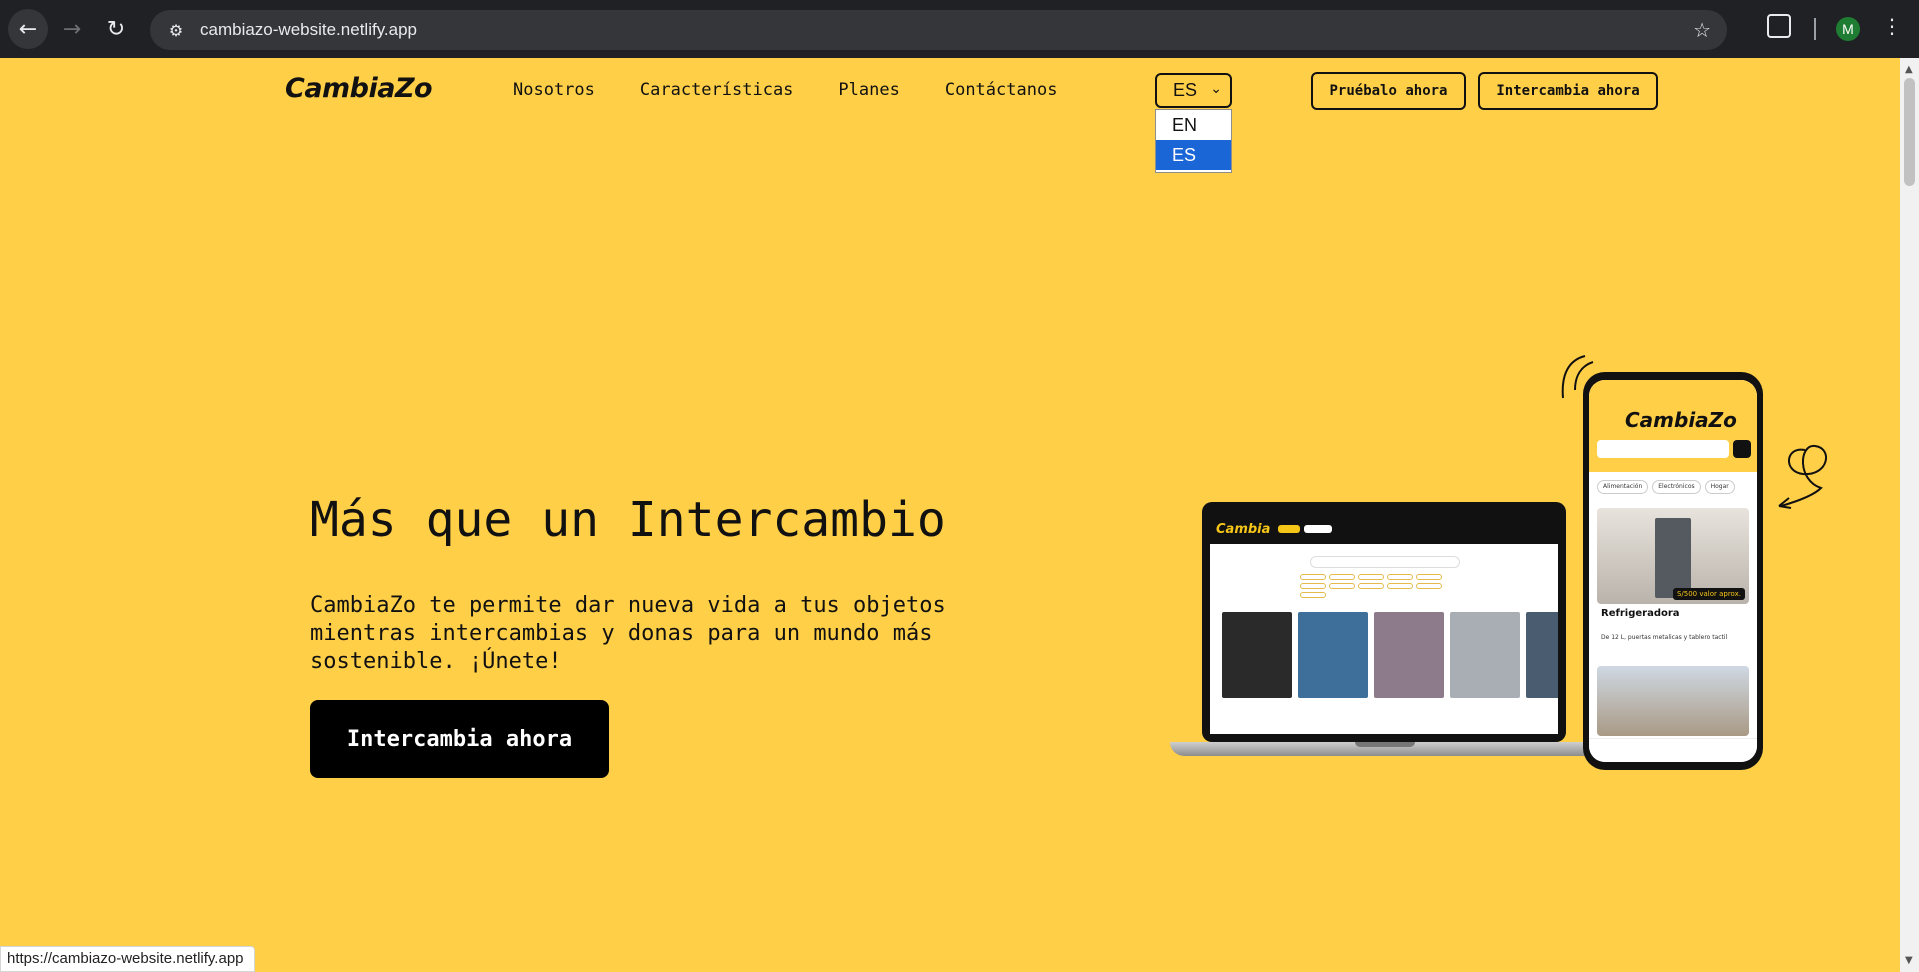  Describe the element at coordinates (1001, 90) in the screenshot. I see `nav-contactanos: Contáctanos` at that location.